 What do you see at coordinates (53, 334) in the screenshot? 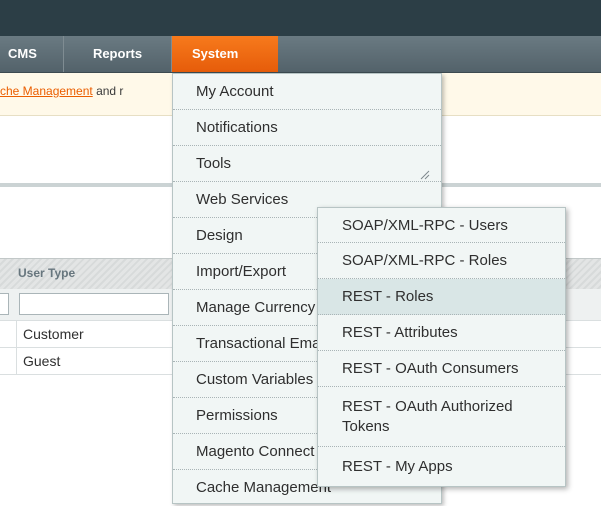
I see `table-cell-user-type: Customer` at bounding box center [53, 334].